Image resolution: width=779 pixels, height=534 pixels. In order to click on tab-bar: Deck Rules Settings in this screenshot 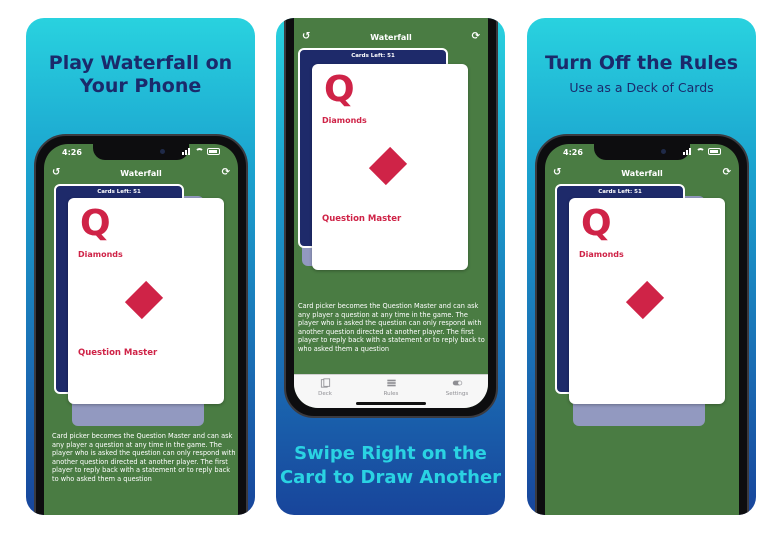, I will do `click(391, 391)`.